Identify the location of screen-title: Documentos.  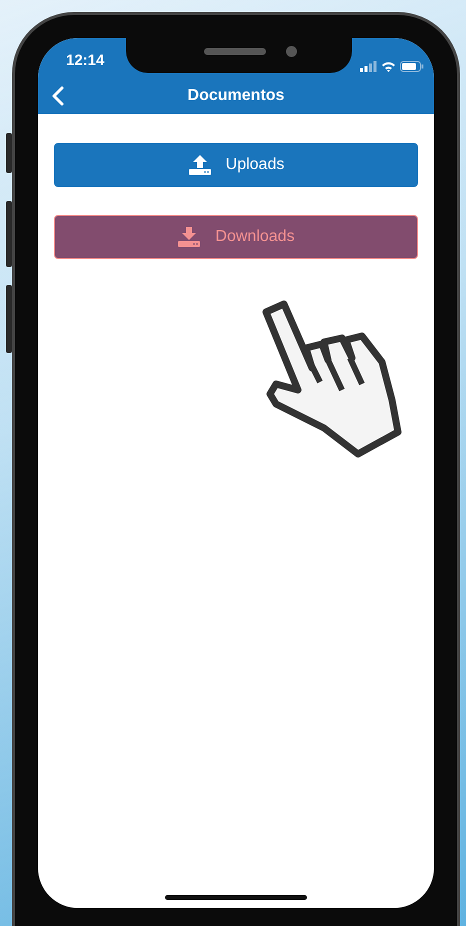
(236, 96).